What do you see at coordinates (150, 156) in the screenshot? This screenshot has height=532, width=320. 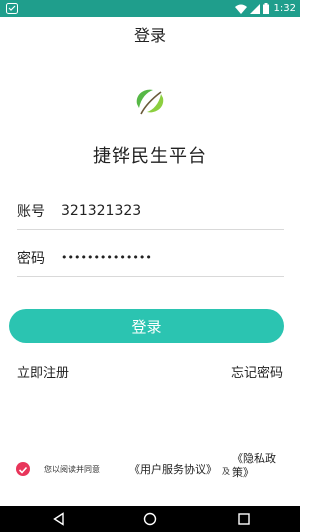 I see `platform-name: 捷铧民生平台` at bounding box center [150, 156].